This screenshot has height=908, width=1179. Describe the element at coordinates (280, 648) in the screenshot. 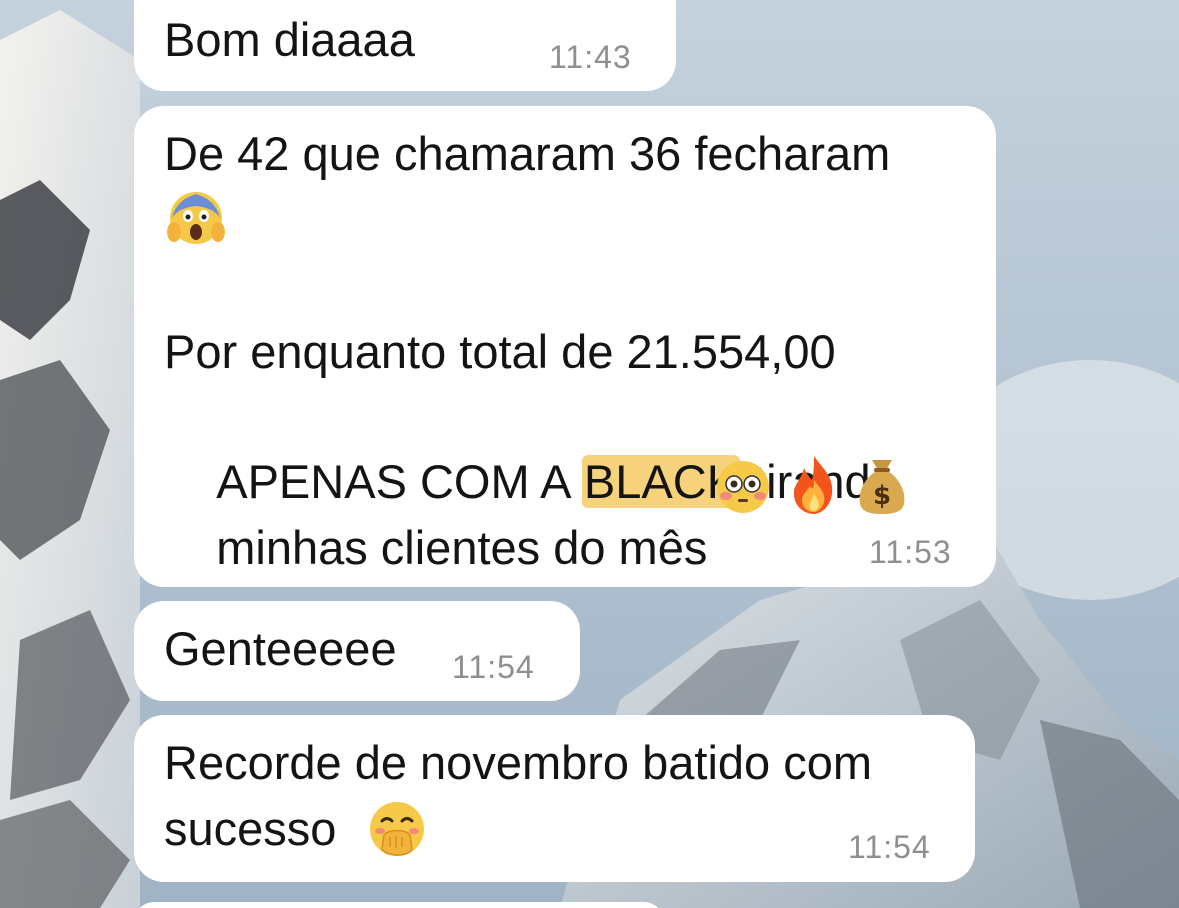

I see `message-text: Genteeeee` at that location.